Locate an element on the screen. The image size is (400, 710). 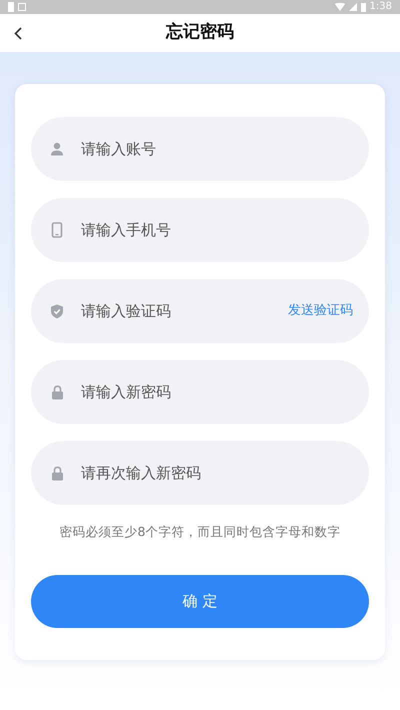
send-code-link: 发送验证码 is located at coordinates (320, 311).